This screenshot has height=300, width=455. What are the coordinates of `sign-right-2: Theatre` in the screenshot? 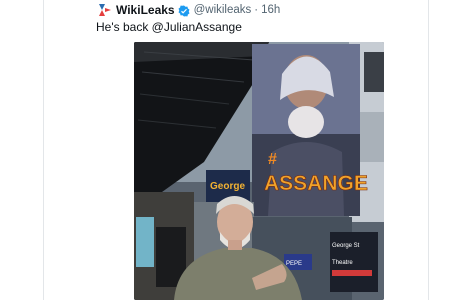 It's located at (342, 263).